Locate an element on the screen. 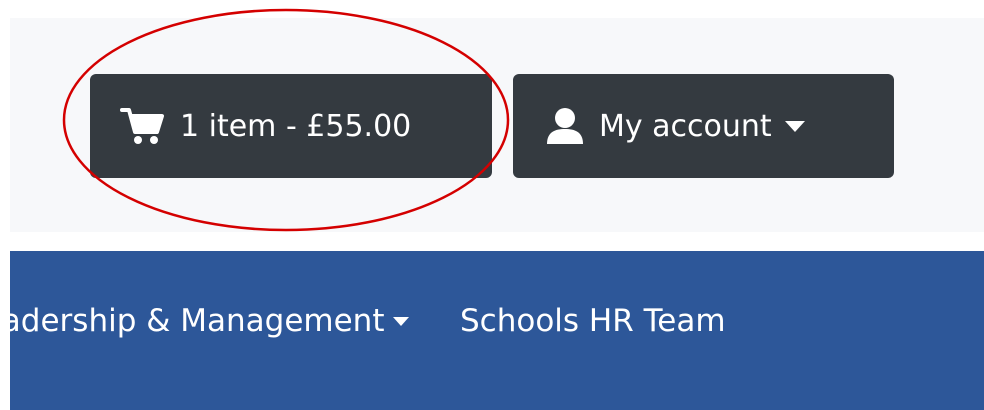 The width and height of the screenshot is (984, 410). user-icon is located at coordinates (565, 126).